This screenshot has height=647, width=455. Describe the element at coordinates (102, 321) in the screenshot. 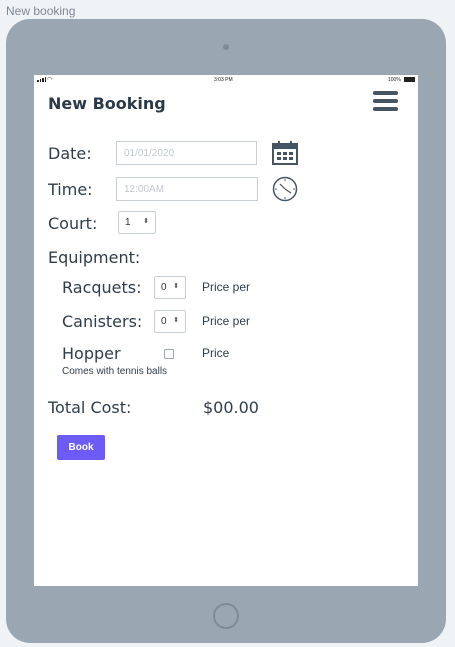

I see `canisters-label: Canisters:` at that location.